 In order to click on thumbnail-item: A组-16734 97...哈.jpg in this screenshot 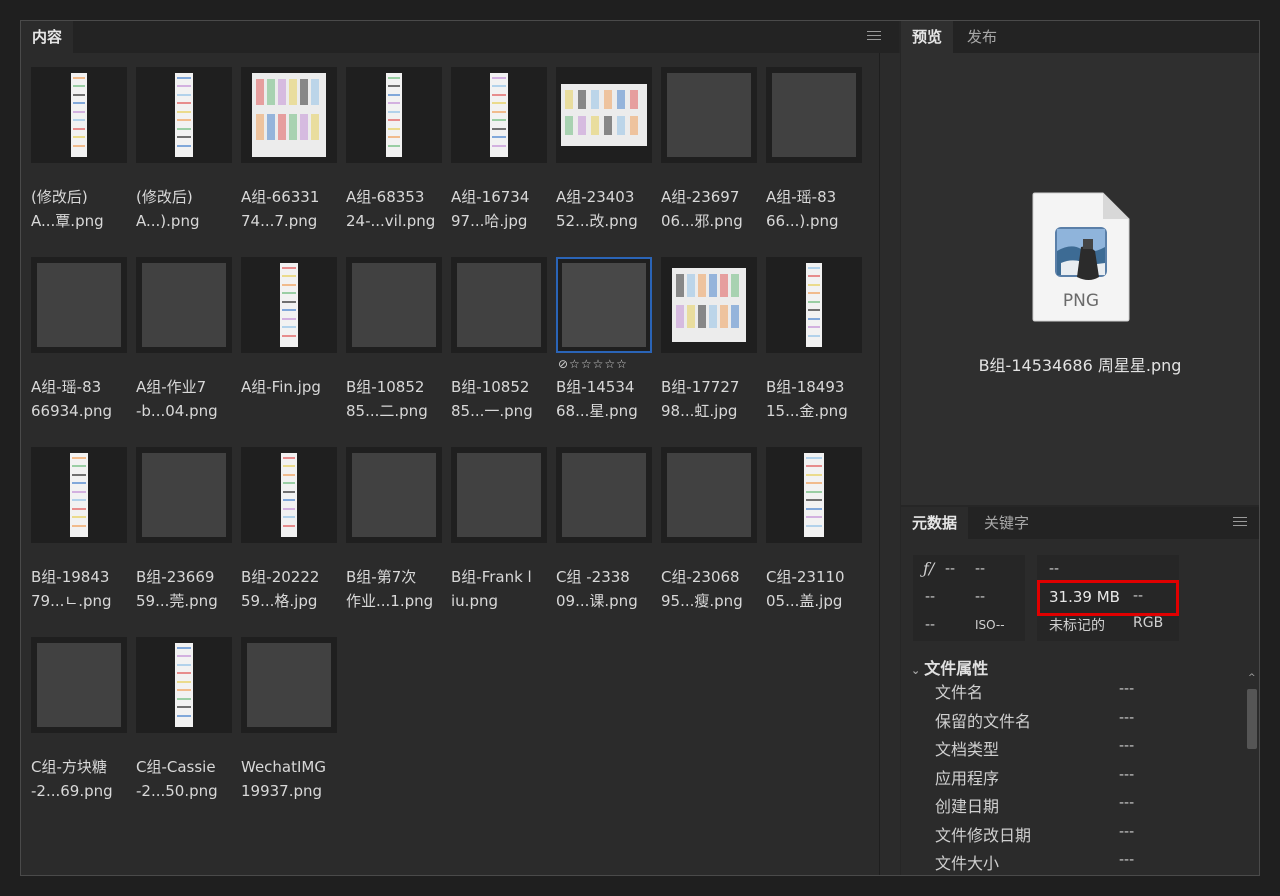, I will do `click(499, 157)`.